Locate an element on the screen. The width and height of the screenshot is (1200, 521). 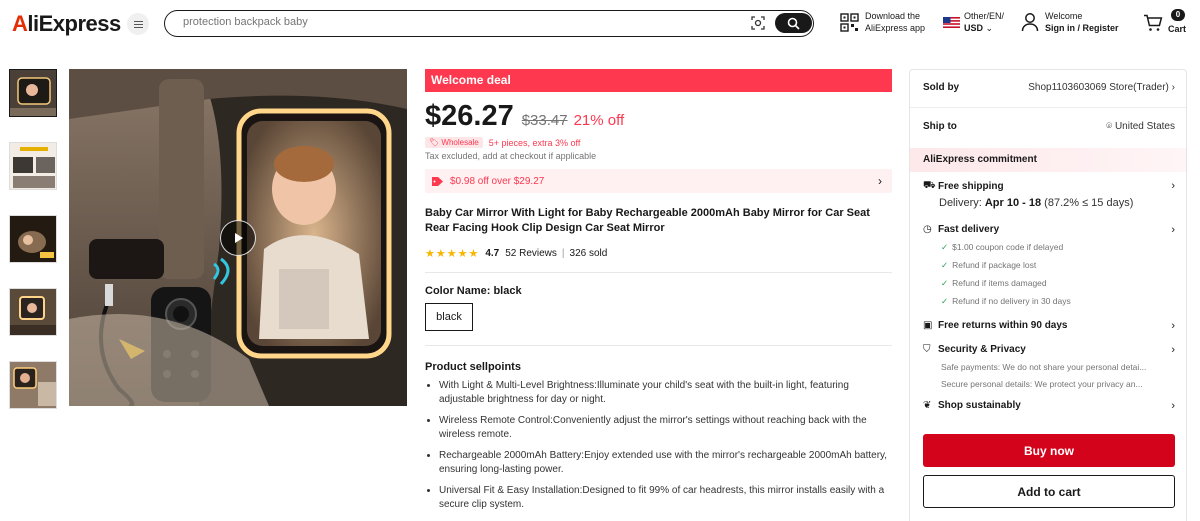
return-box-icon: ▣ is located at coordinates (928, 325).